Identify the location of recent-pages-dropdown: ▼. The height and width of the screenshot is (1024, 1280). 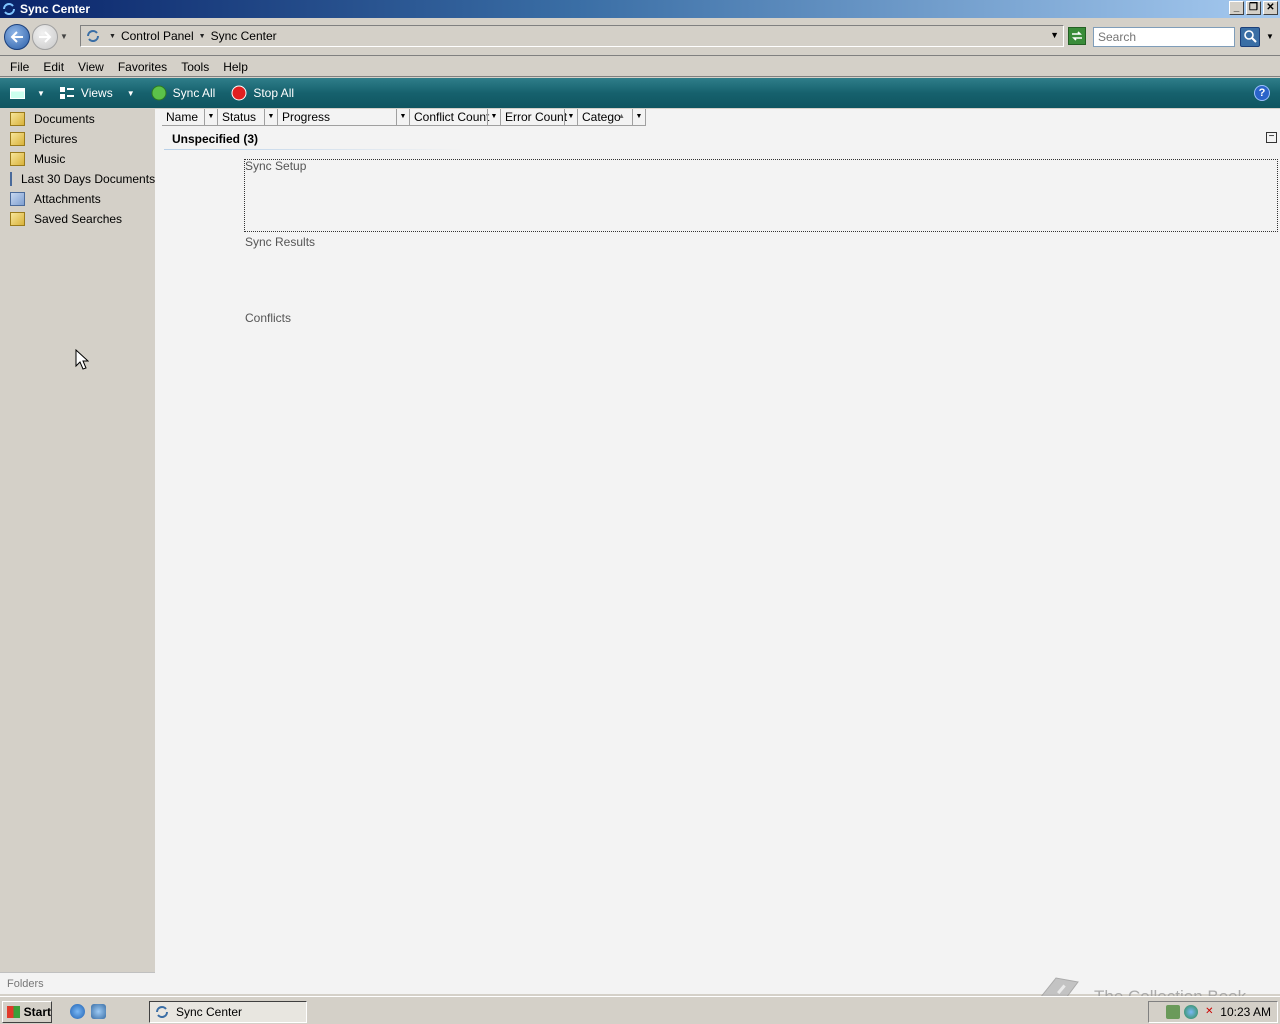
(64, 36).